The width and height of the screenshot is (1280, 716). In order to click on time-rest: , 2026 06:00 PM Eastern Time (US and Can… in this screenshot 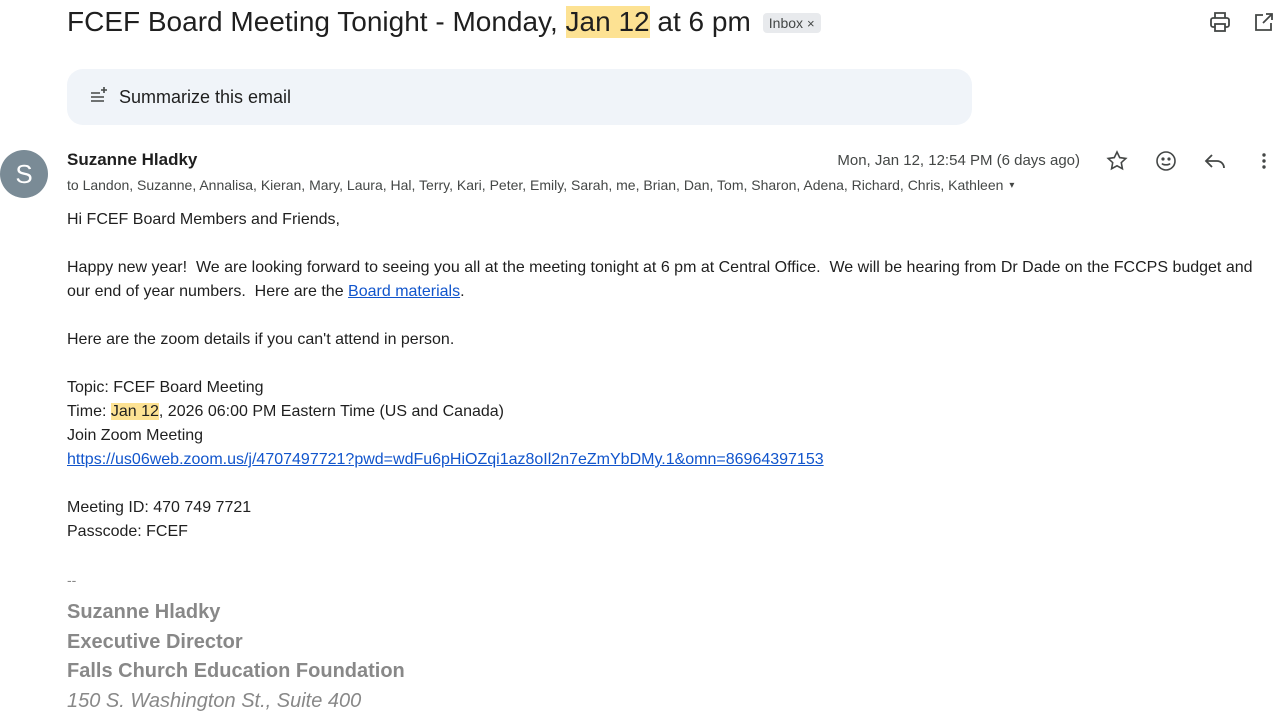, I will do `click(331, 411)`.